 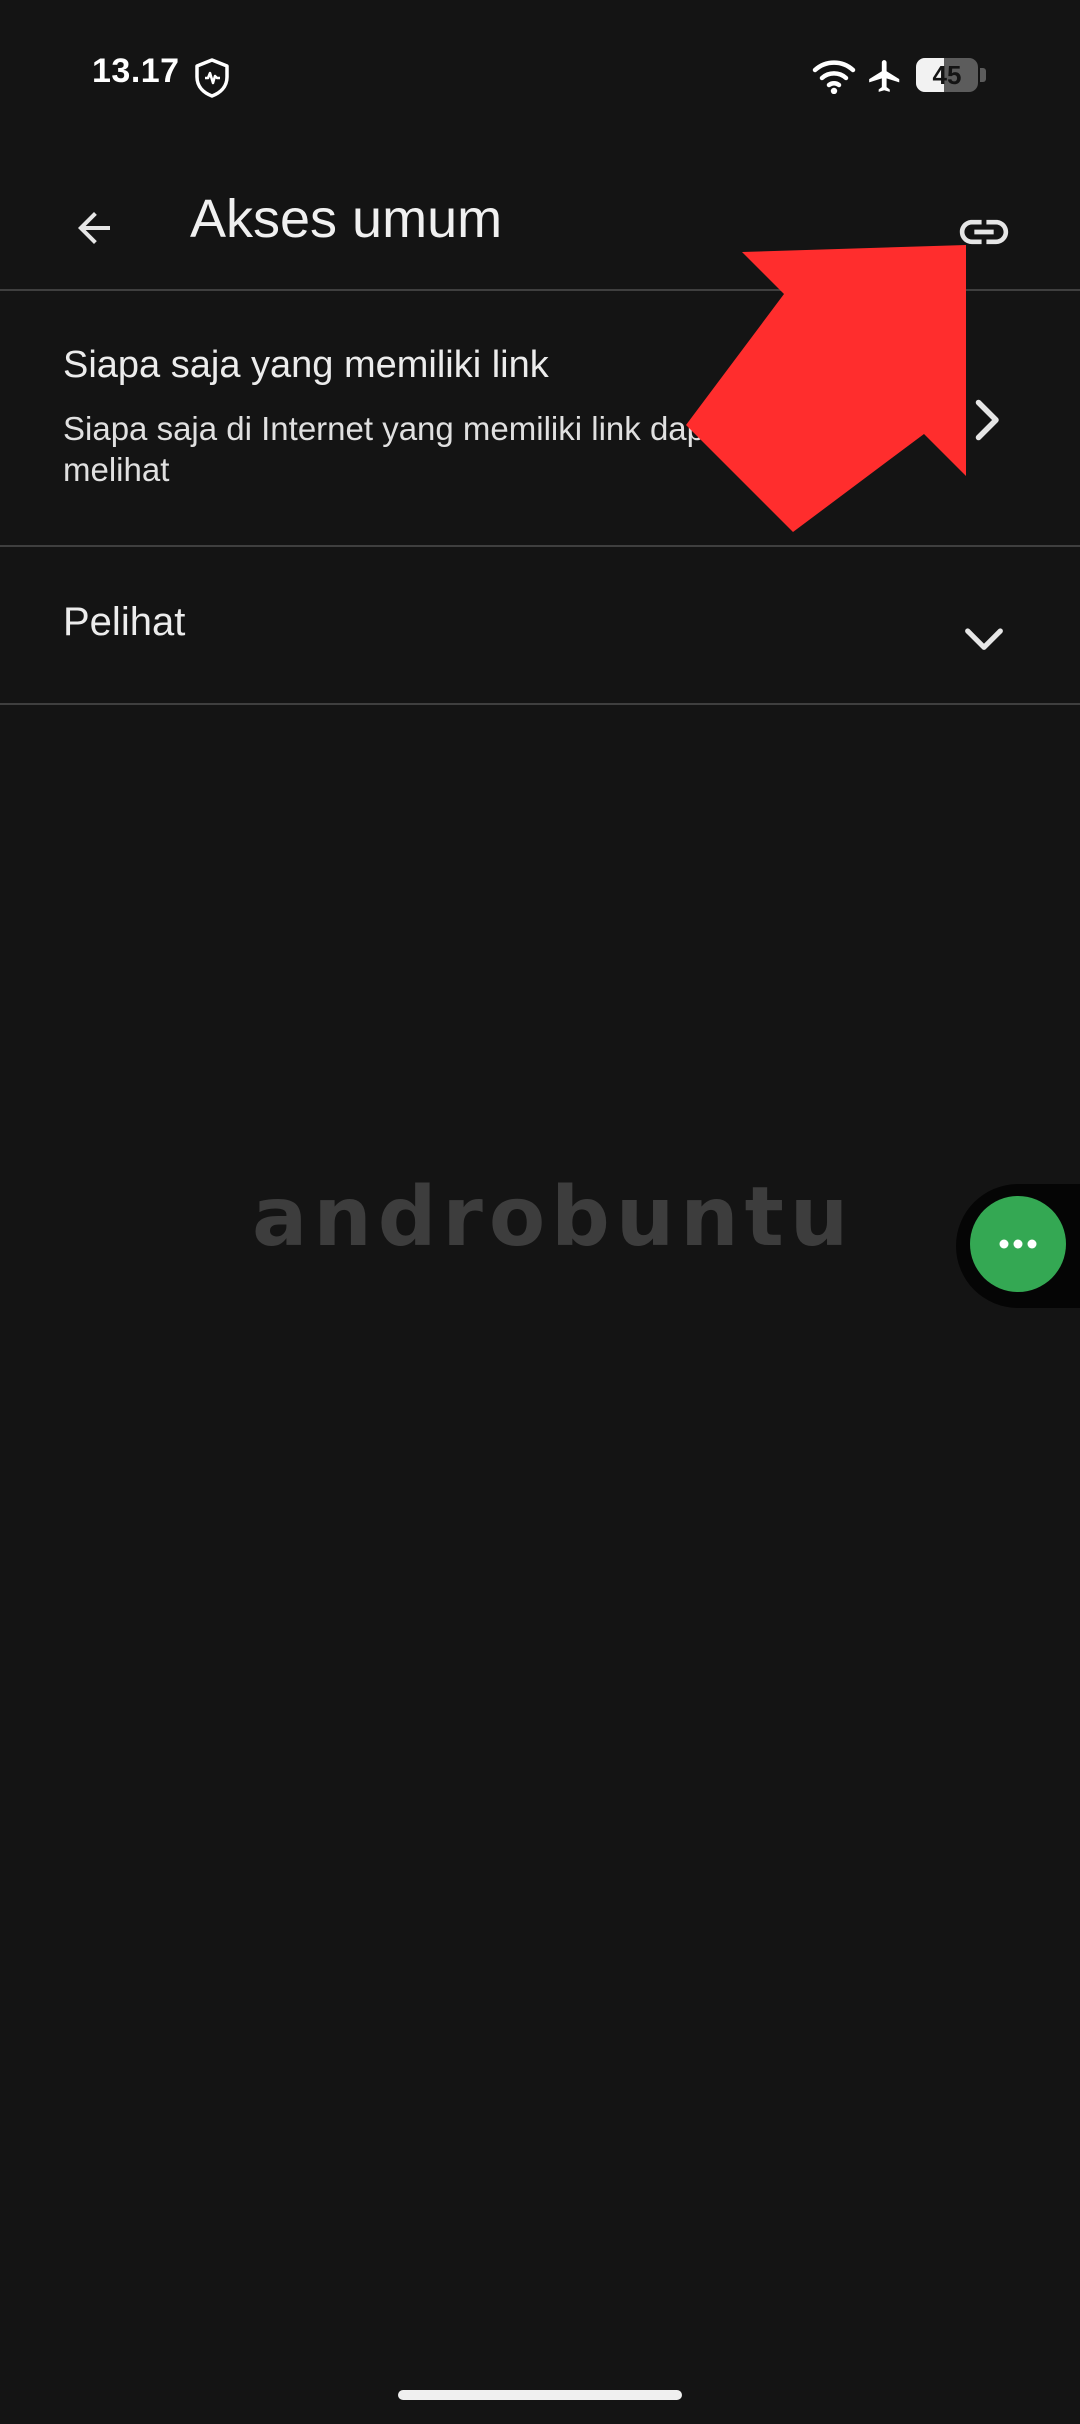 I want to click on general-access-title: Siapa saja yang memiliki link, so click(x=306, y=365).